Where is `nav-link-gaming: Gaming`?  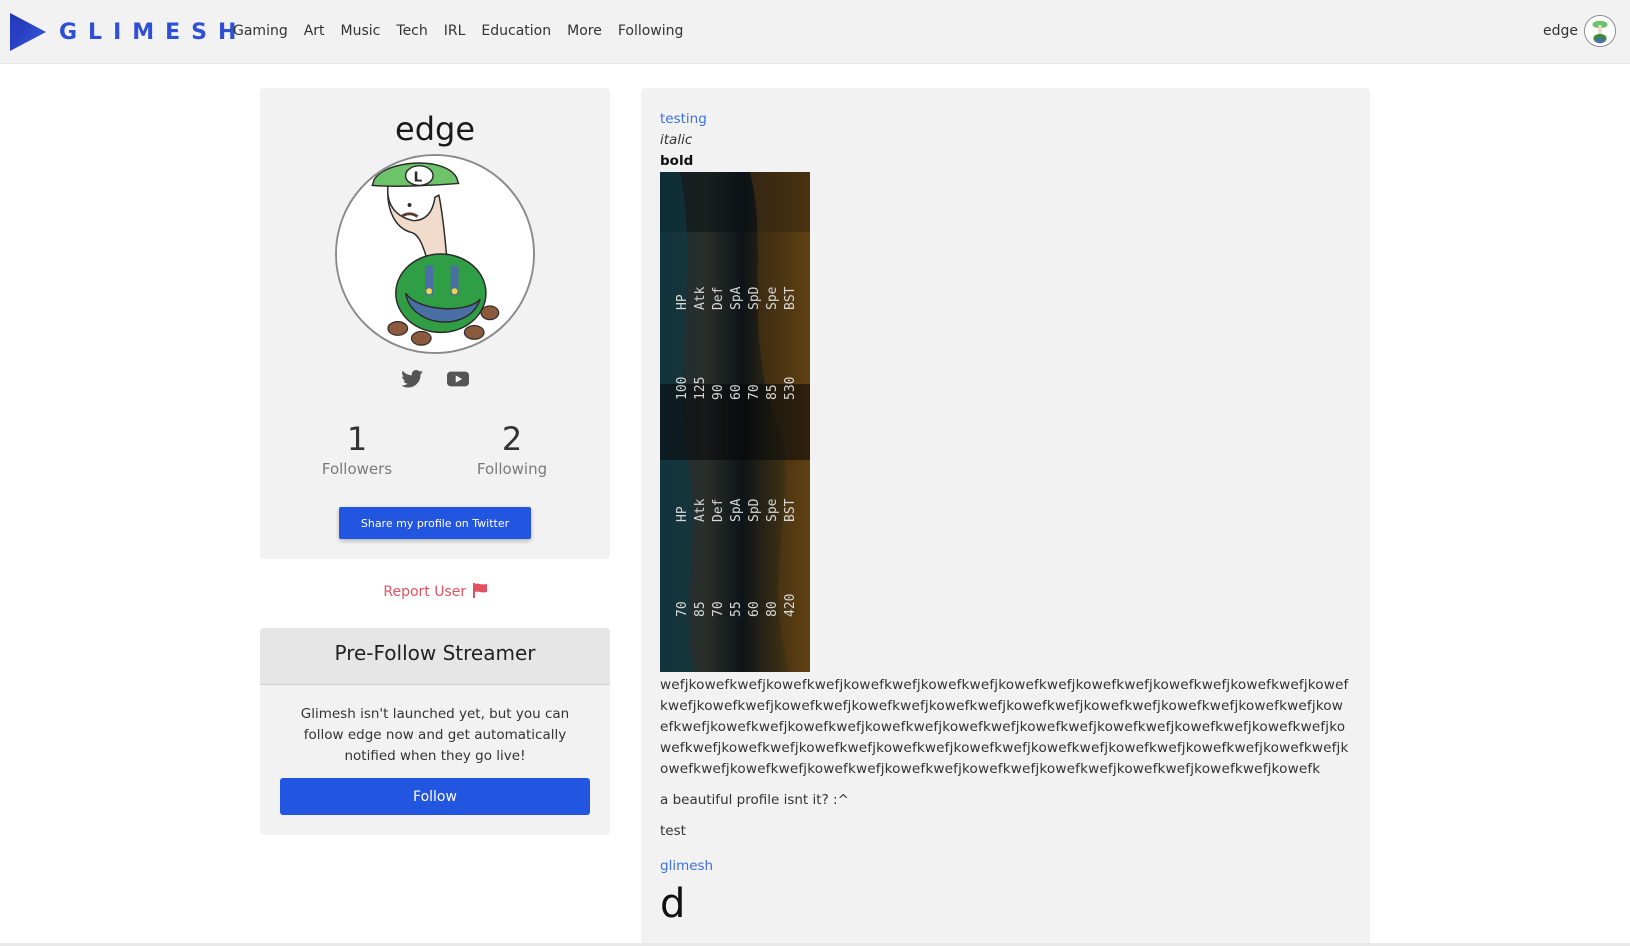
nav-link-gaming: Gaming is located at coordinates (260, 31).